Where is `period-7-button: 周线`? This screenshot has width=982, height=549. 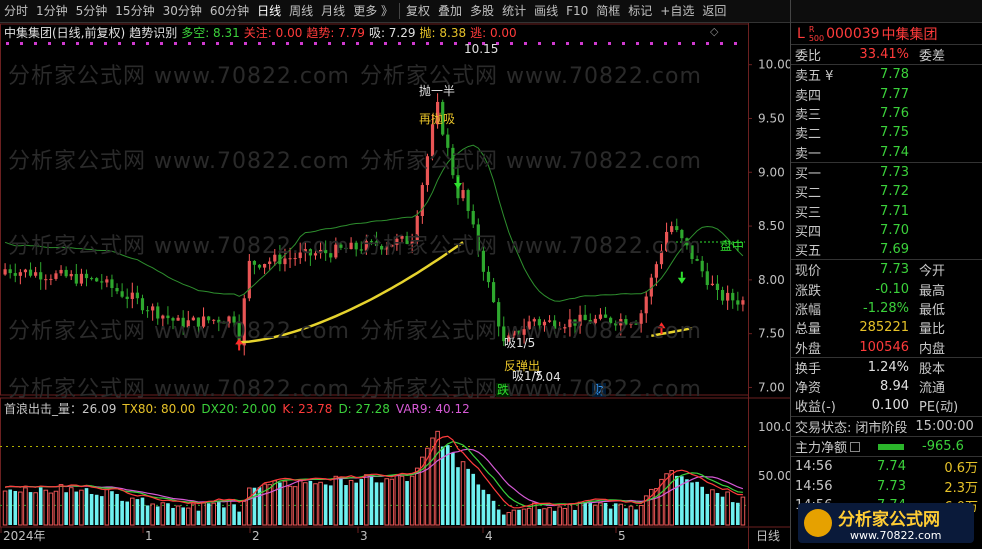
period-7-button: 周线 is located at coordinates (301, 11).